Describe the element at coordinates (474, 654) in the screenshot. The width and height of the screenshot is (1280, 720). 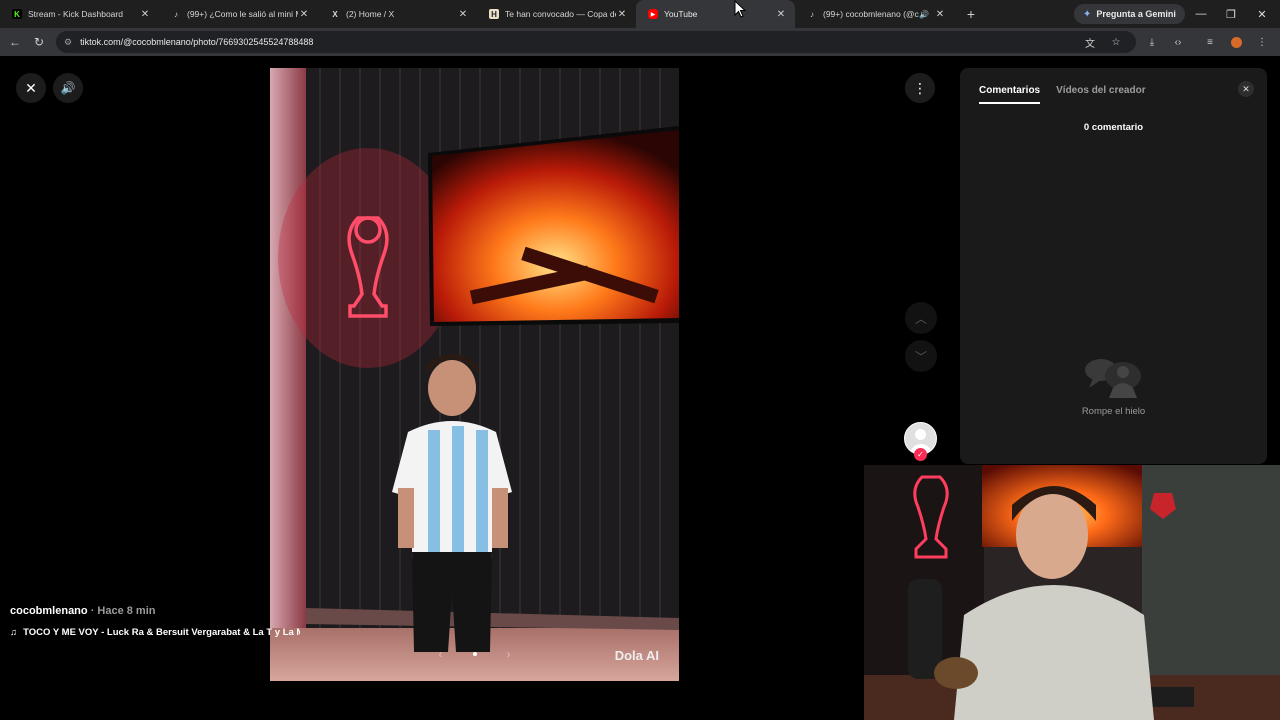
I see `carousel-dot-active` at that location.